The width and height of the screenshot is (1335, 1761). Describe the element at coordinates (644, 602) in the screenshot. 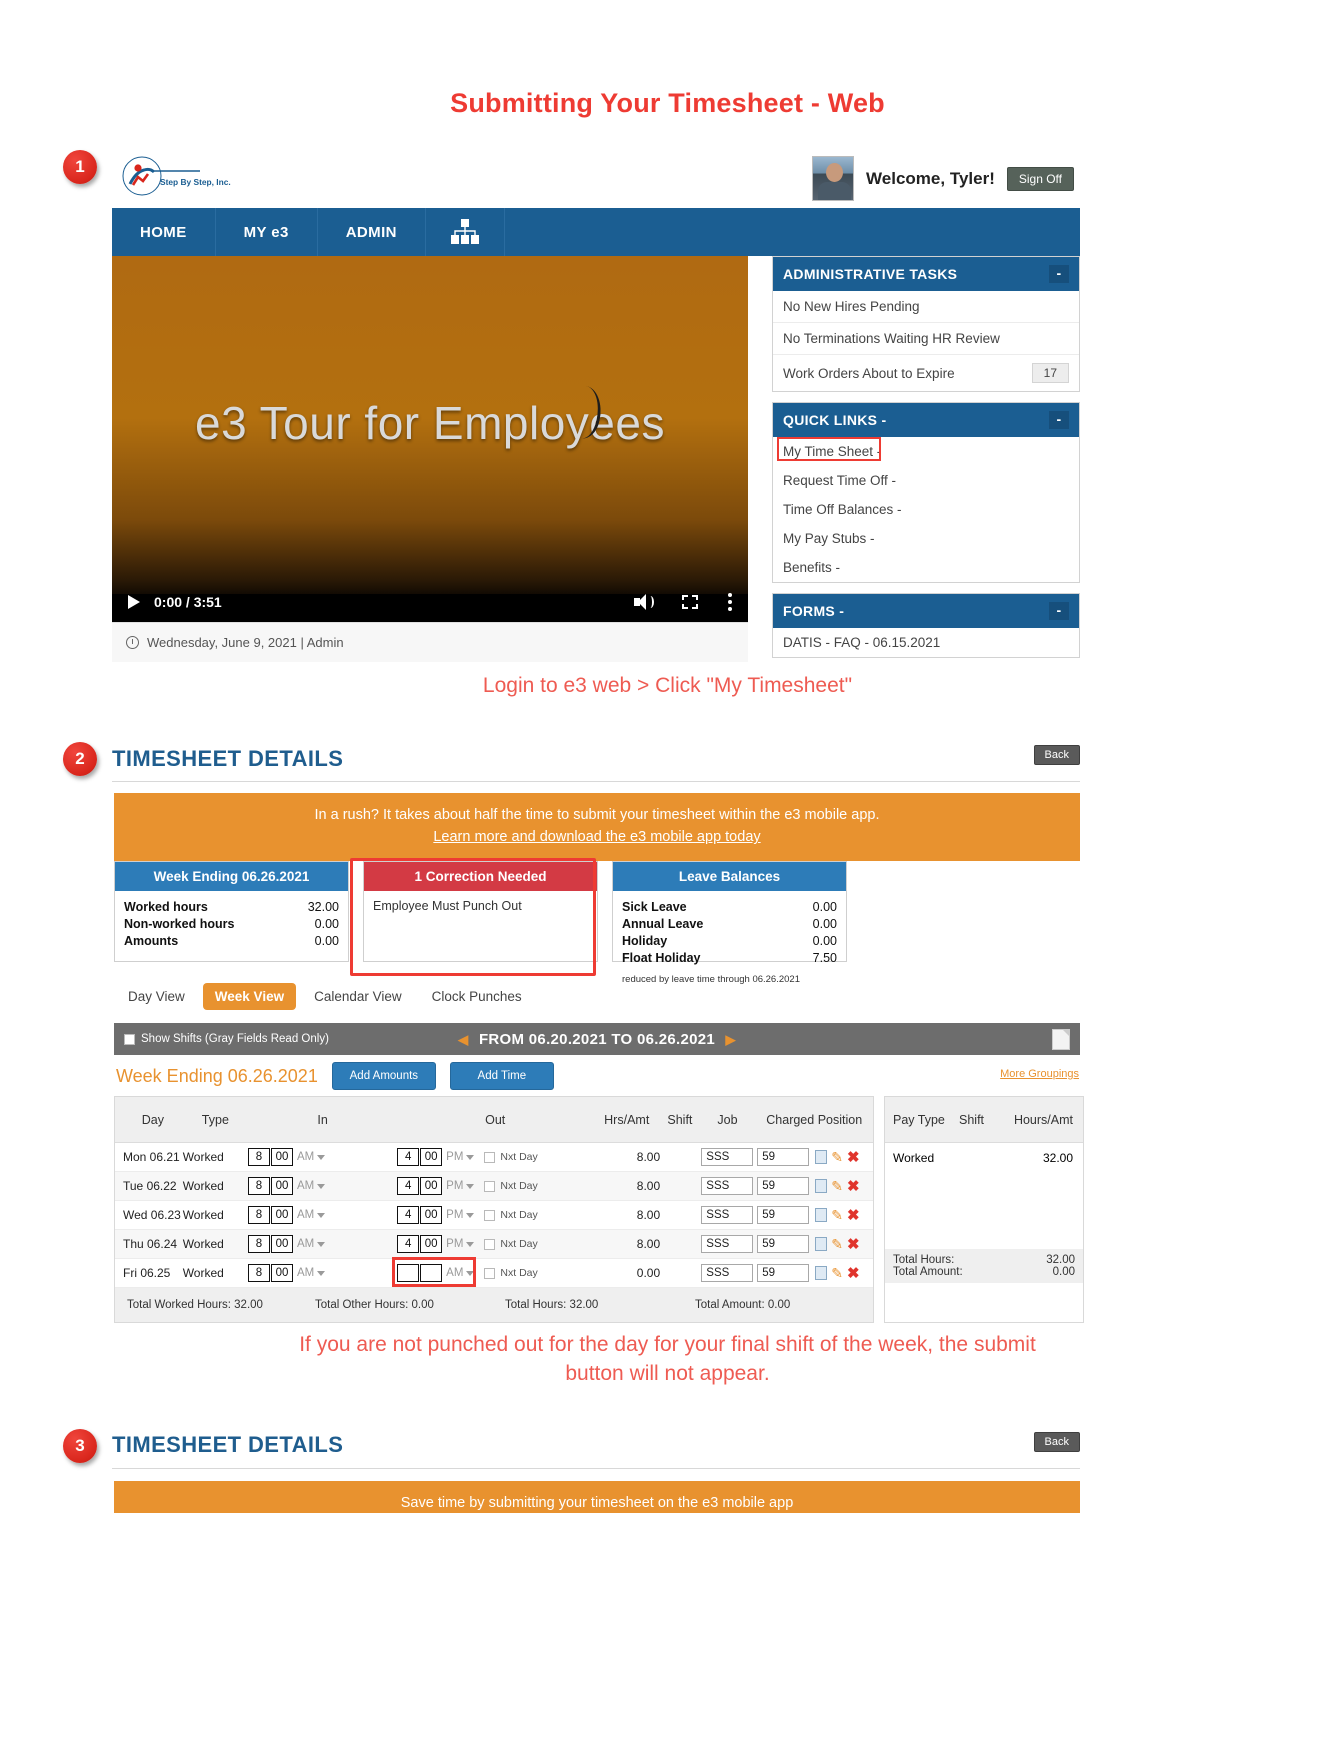

I see `volume-icon` at that location.